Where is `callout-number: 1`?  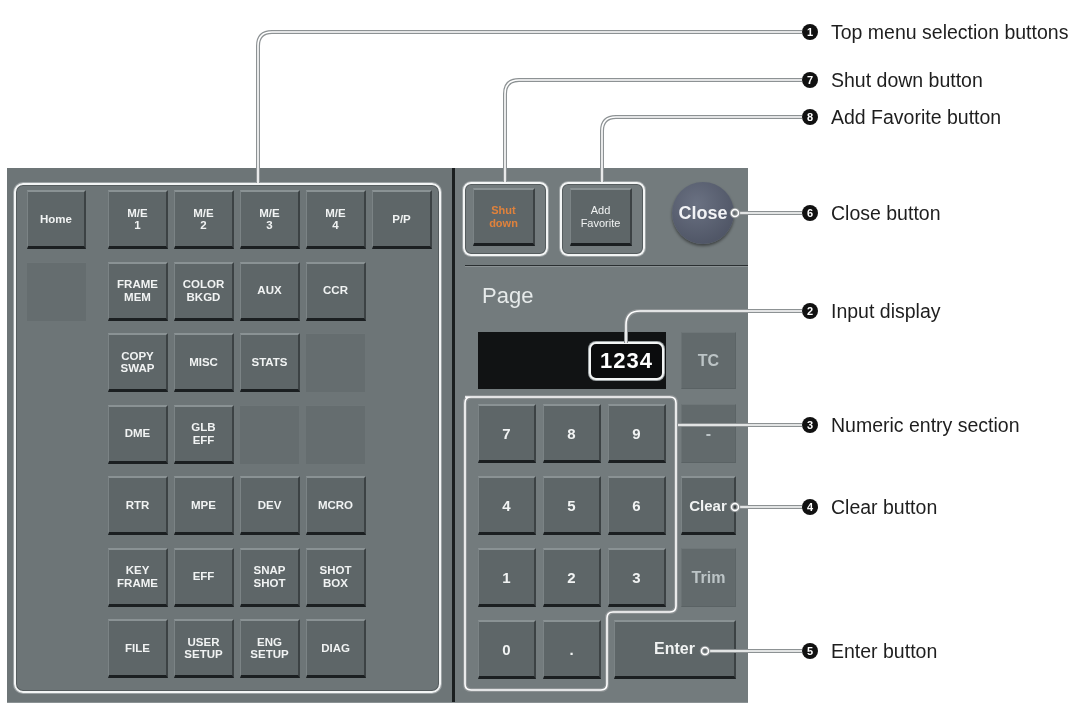
callout-number: 1 is located at coordinates (810, 32).